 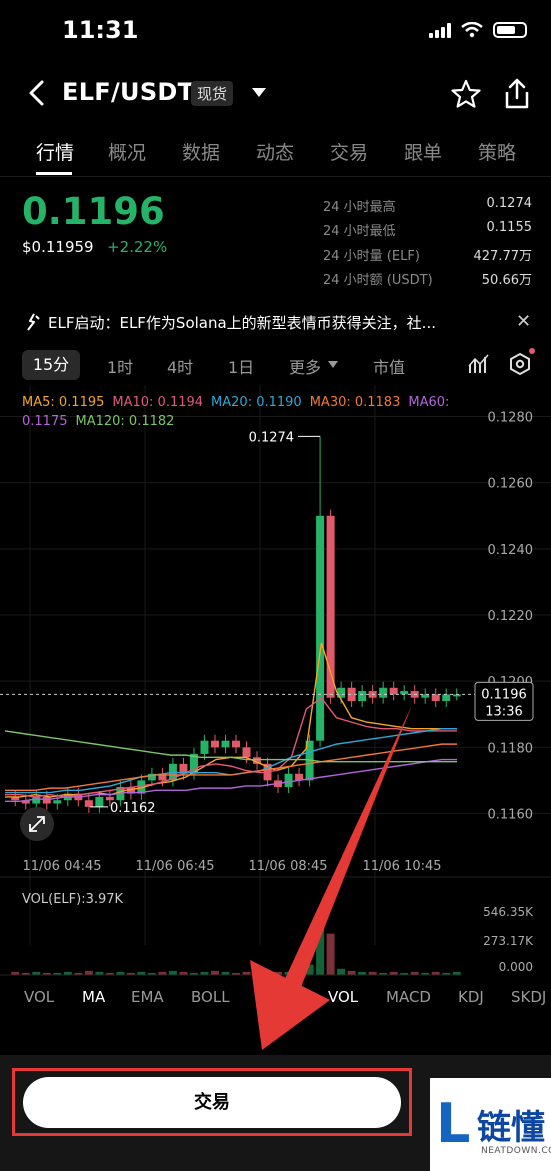 What do you see at coordinates (471, 997) in the screenshot?
I see `ind-sub-kdj: KDJ` at bounding box center [471, 997].